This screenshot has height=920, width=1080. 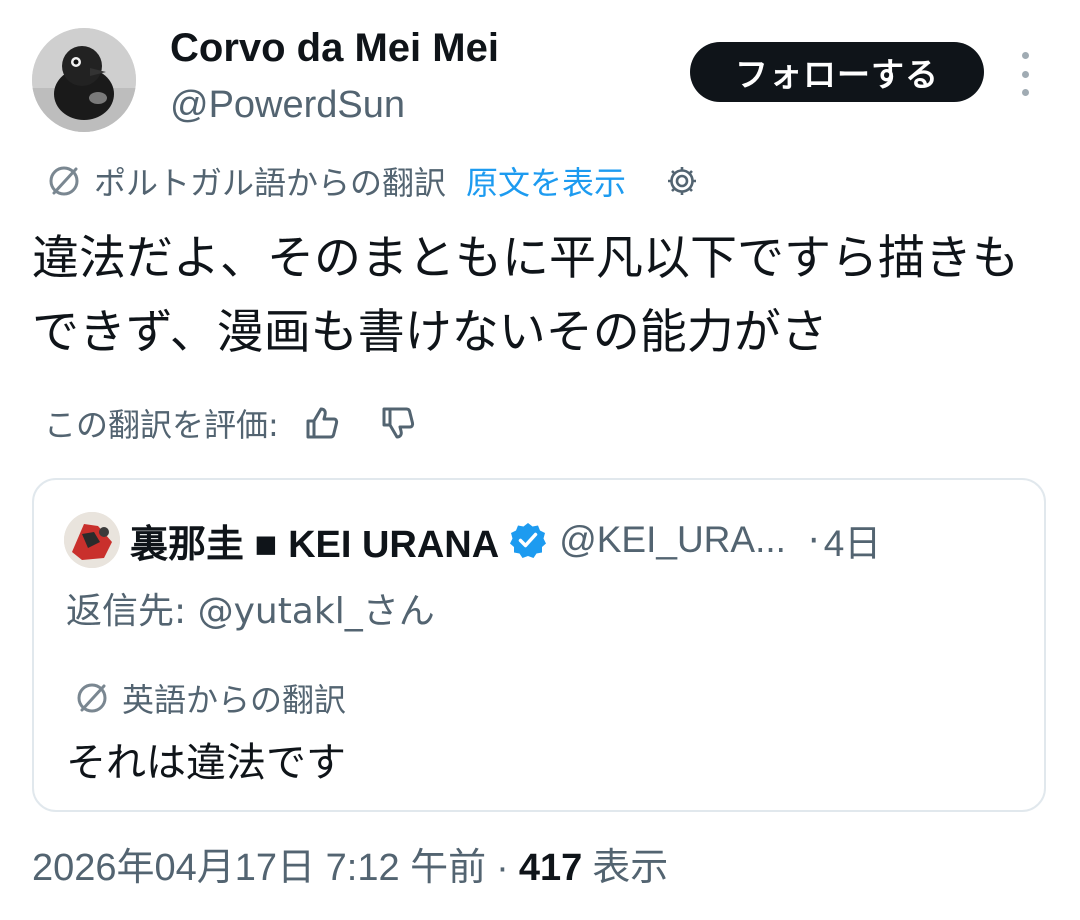 I want to click on translation-notice: ポルトガル語からの翻訳 原文を表示, so click(x=372, y=181).